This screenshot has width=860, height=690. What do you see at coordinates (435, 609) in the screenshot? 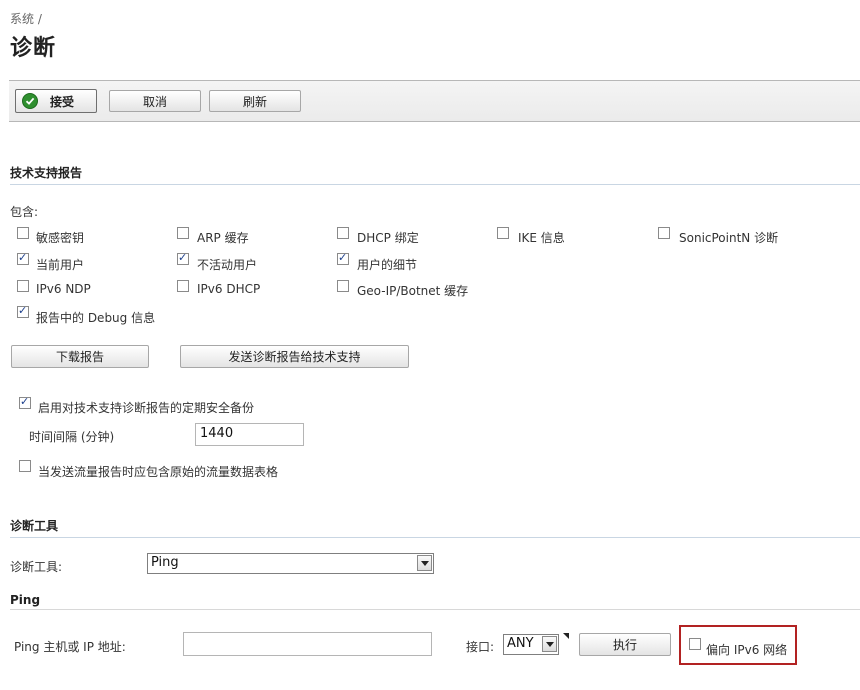
I see `ping-divider` at bounding box center [435, 609].